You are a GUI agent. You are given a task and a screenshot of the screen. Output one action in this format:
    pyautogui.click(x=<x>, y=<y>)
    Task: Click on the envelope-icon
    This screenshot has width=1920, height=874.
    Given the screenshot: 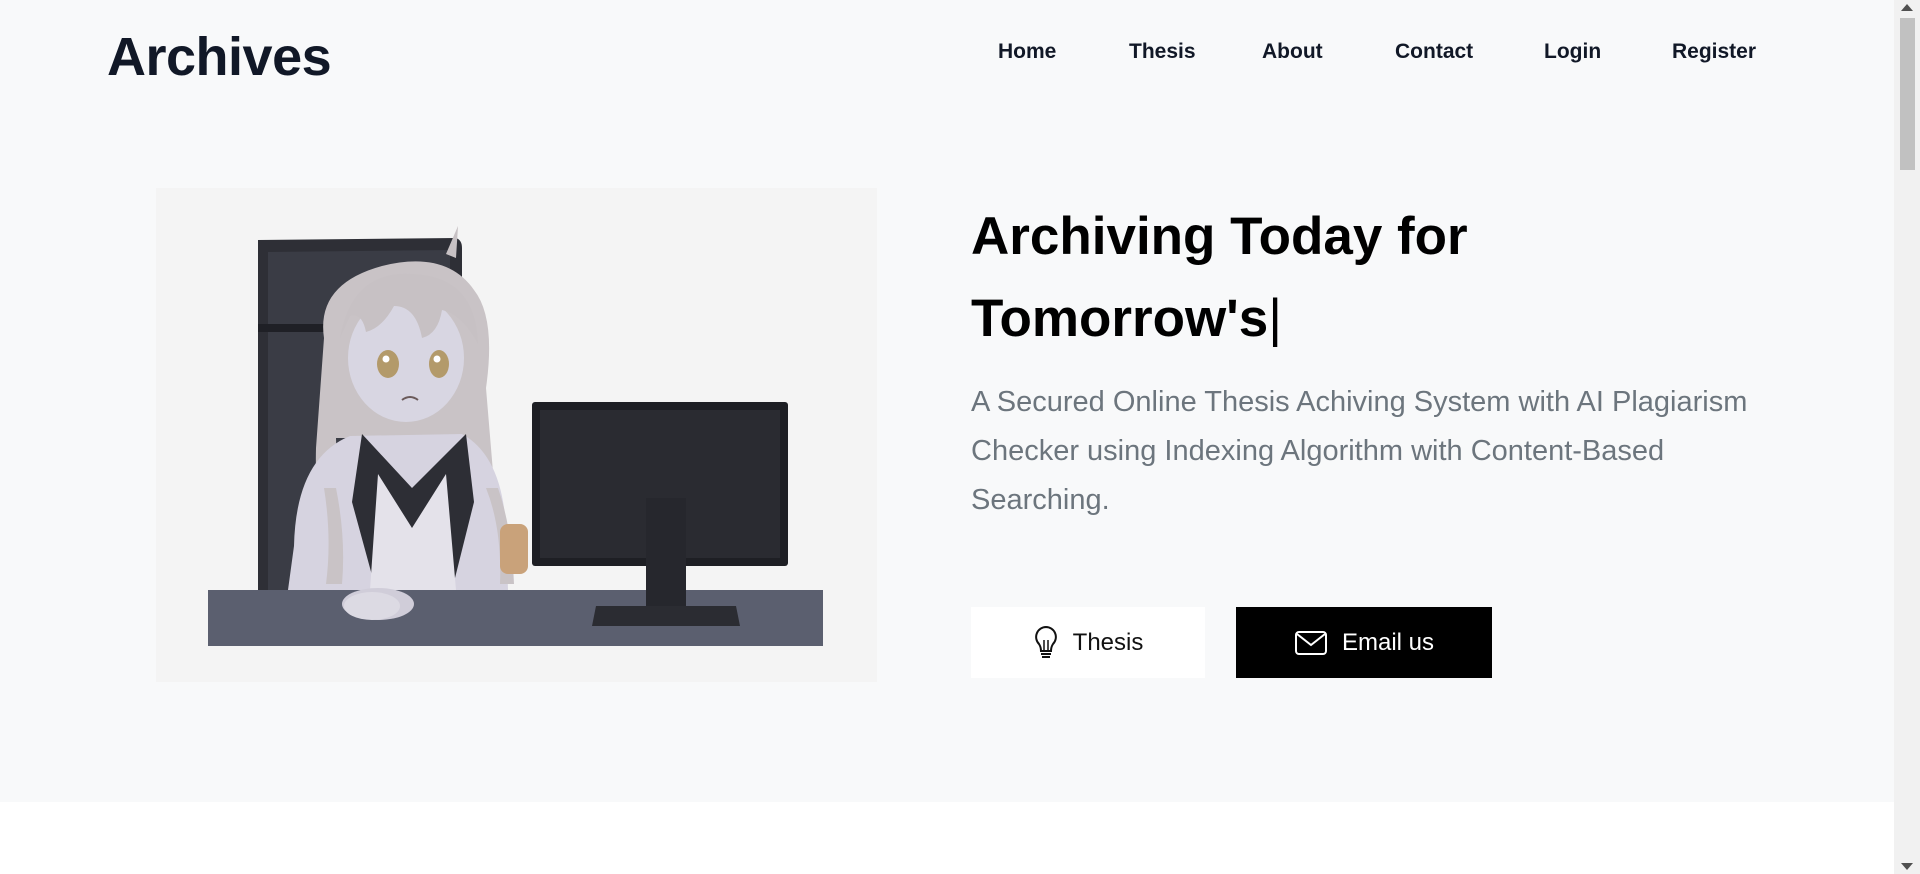 What is the action you would take?
    pyautogui.click(x=1310, y=642)
    